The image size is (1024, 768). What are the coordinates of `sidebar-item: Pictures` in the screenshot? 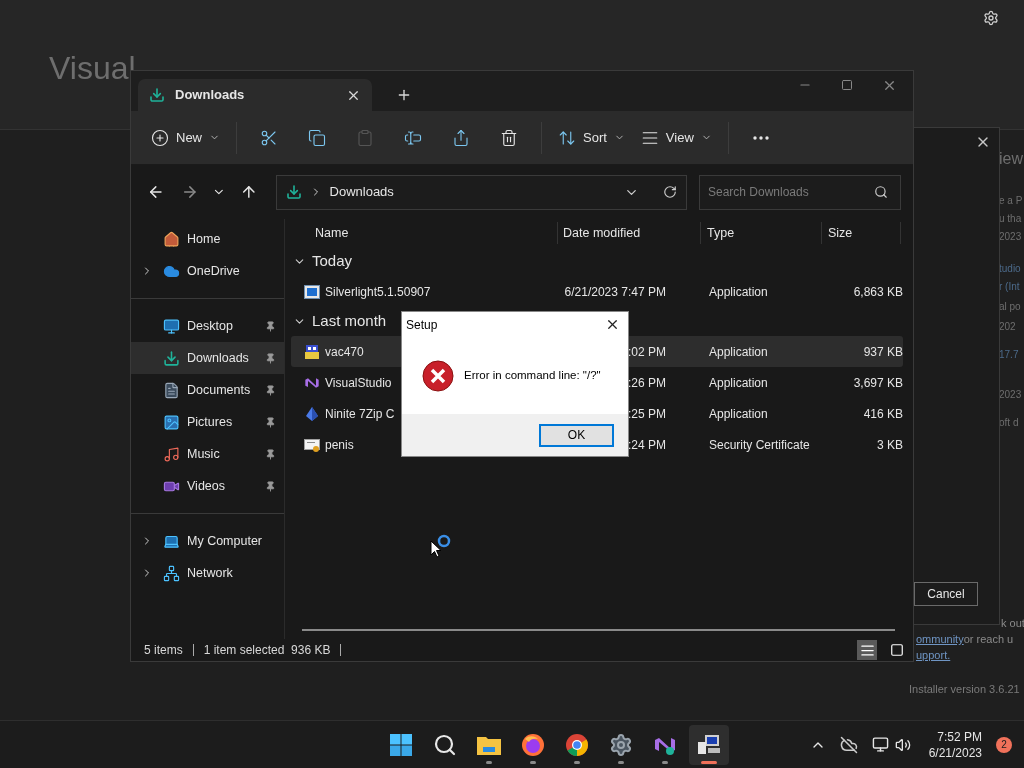 It's located at (207, 422).